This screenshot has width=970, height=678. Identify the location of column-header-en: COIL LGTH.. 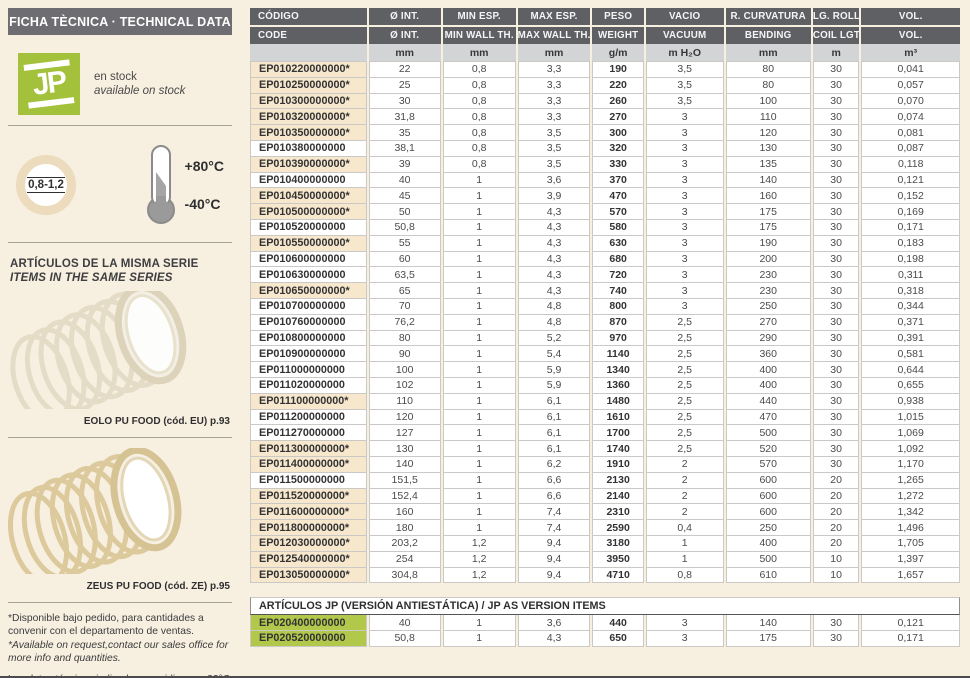
(836, 35).